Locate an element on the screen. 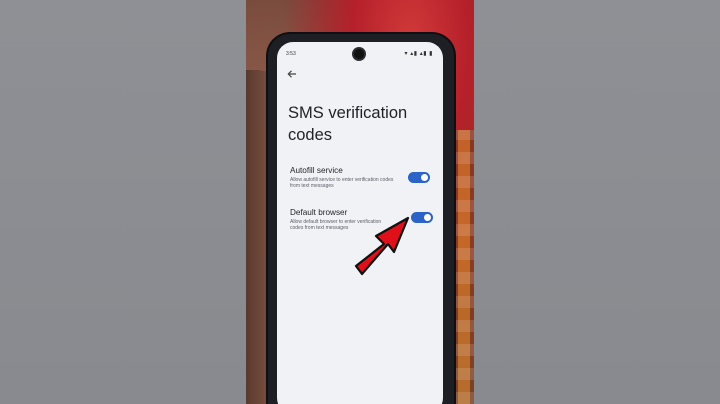  status-bar: 3:53 ▾ ▴▮ ▴▮ ▮ is located at coordinates (360, 55).